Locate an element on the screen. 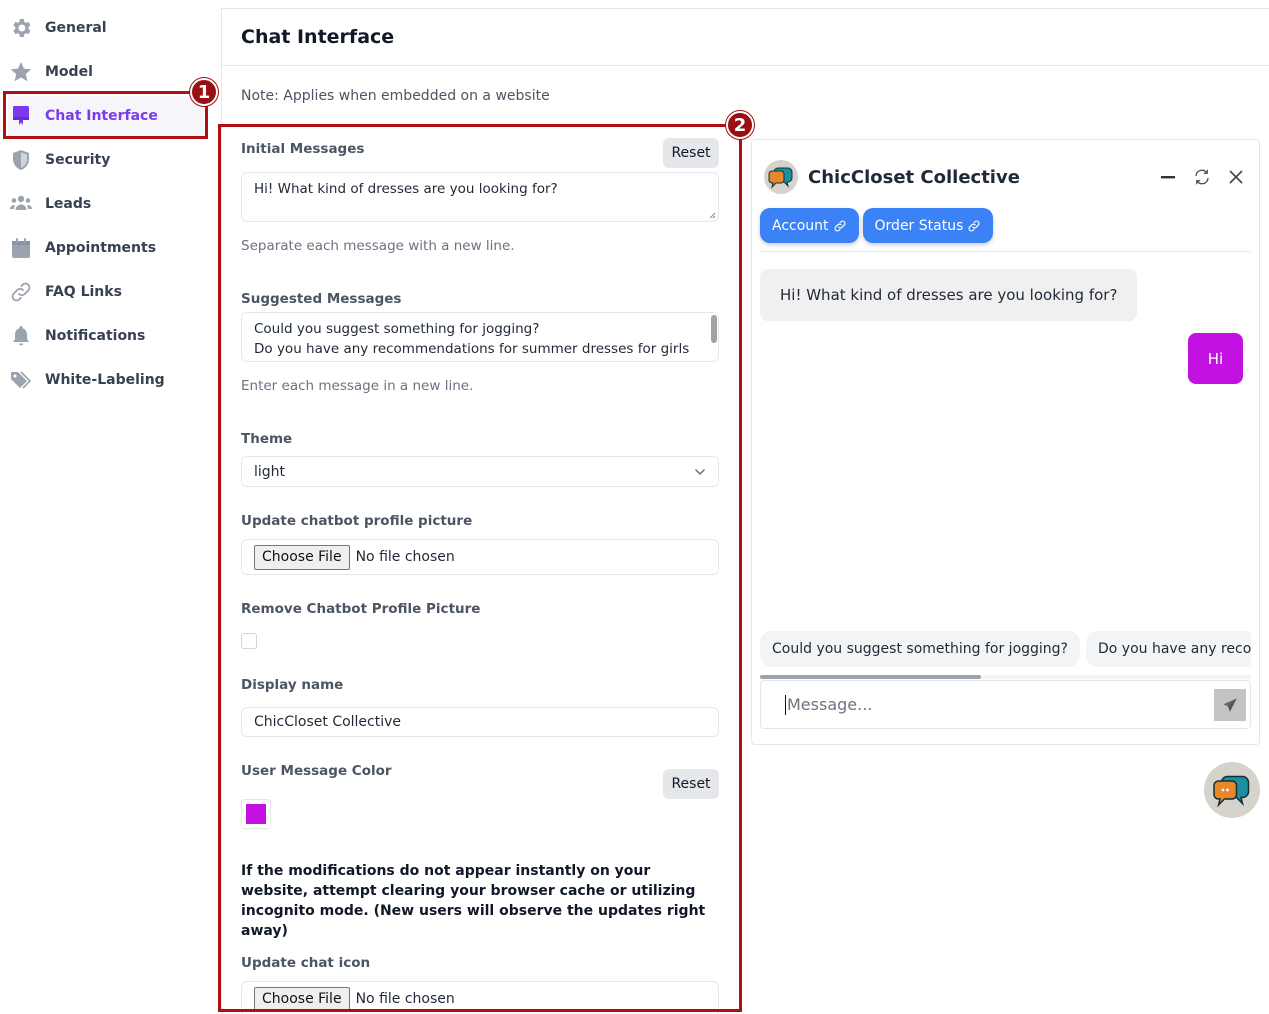  sidebar-item-label: General is located at coordinates (76, 28).